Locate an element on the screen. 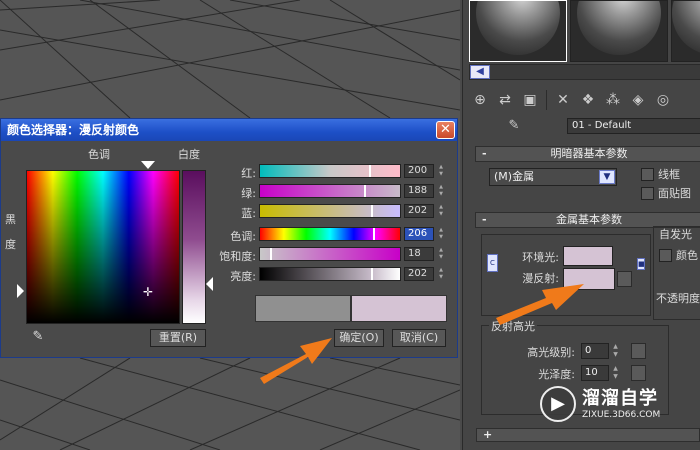 The image size is (700, 450). play-logo-icon: ▶ is located at coordinates (558, 404).